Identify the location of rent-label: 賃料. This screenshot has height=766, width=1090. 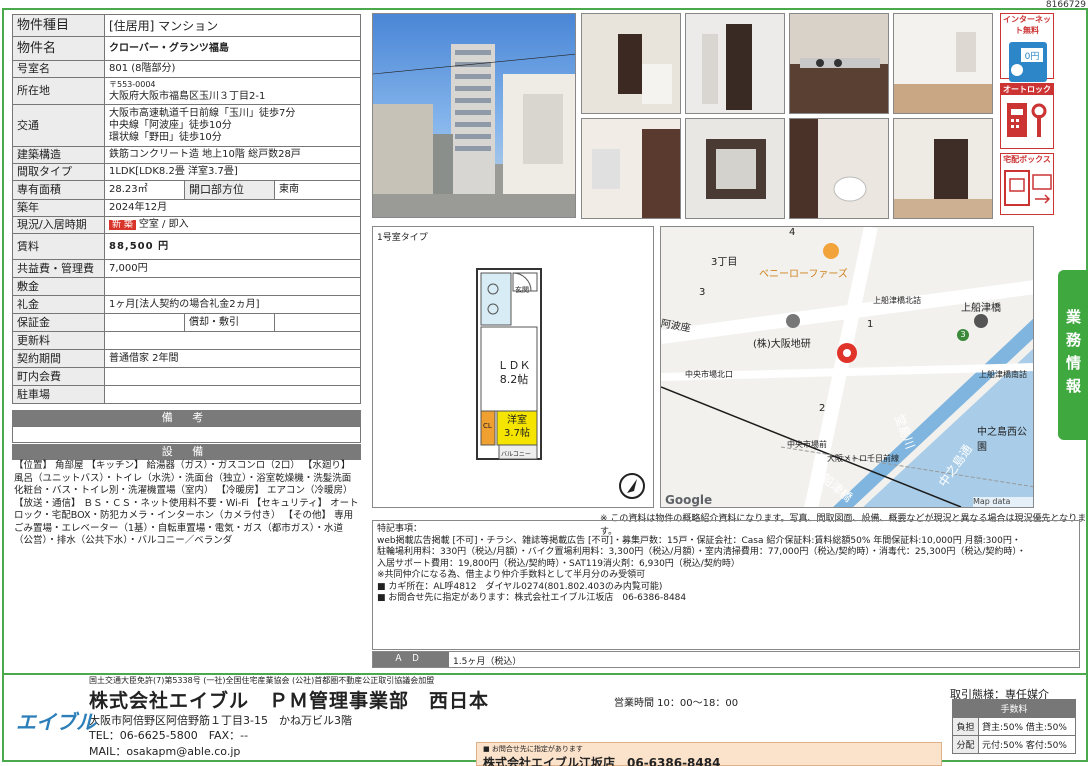
(58, 246).